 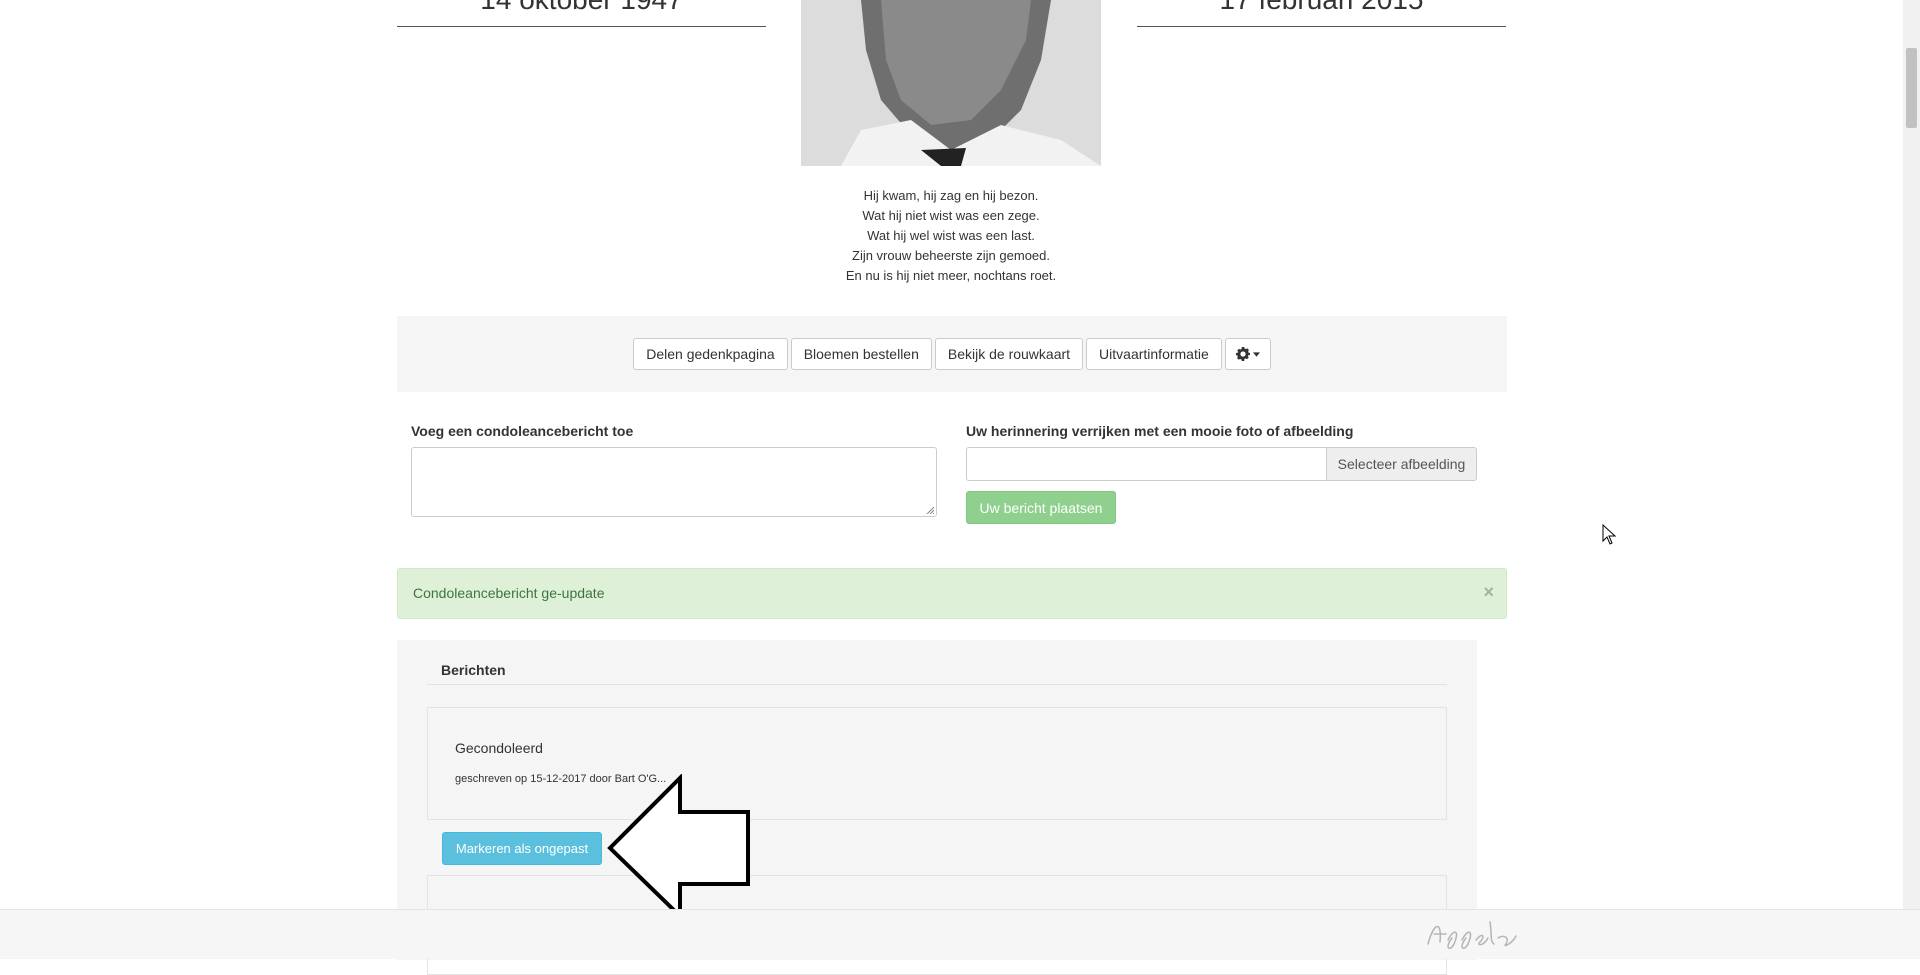 What do you see at coordinates (1911, 454) in the screenshot?
I see `scrollbar-track` at bounding box center [1911, 454].